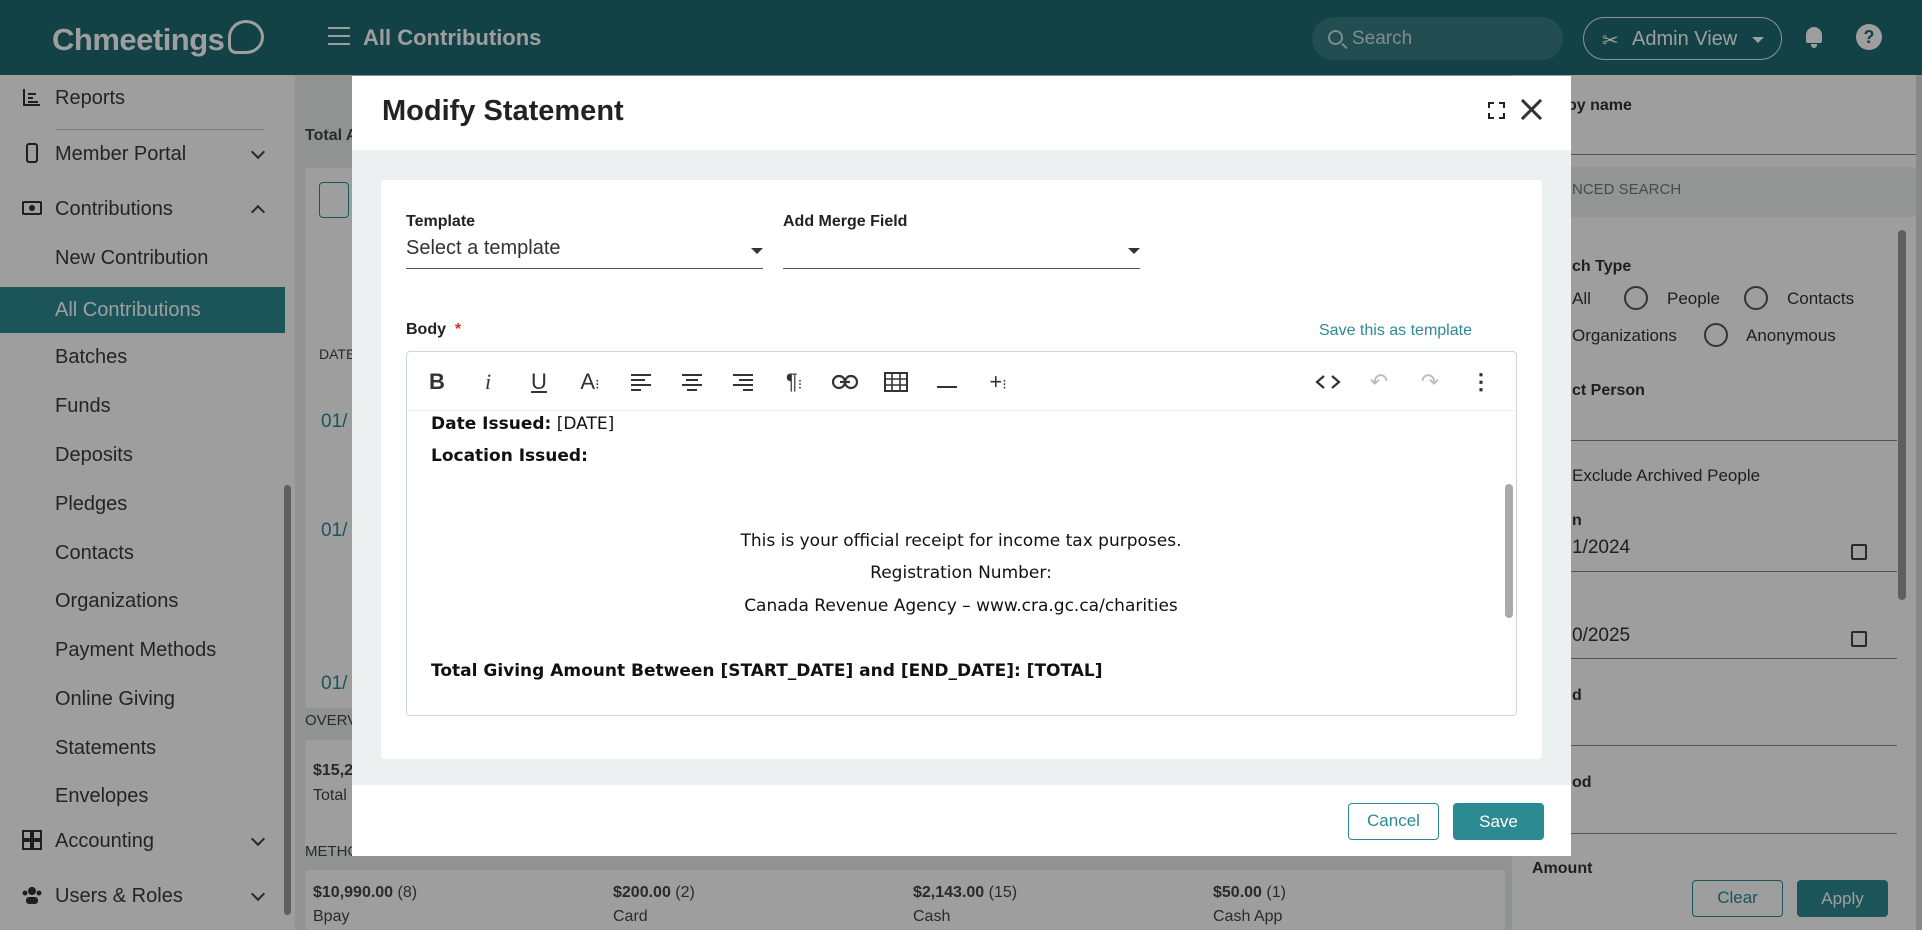  Describe the element at coordinates (523, 424) in the screenshot. I see `date-issued-line: Date Issued: [DATE]` at that location.